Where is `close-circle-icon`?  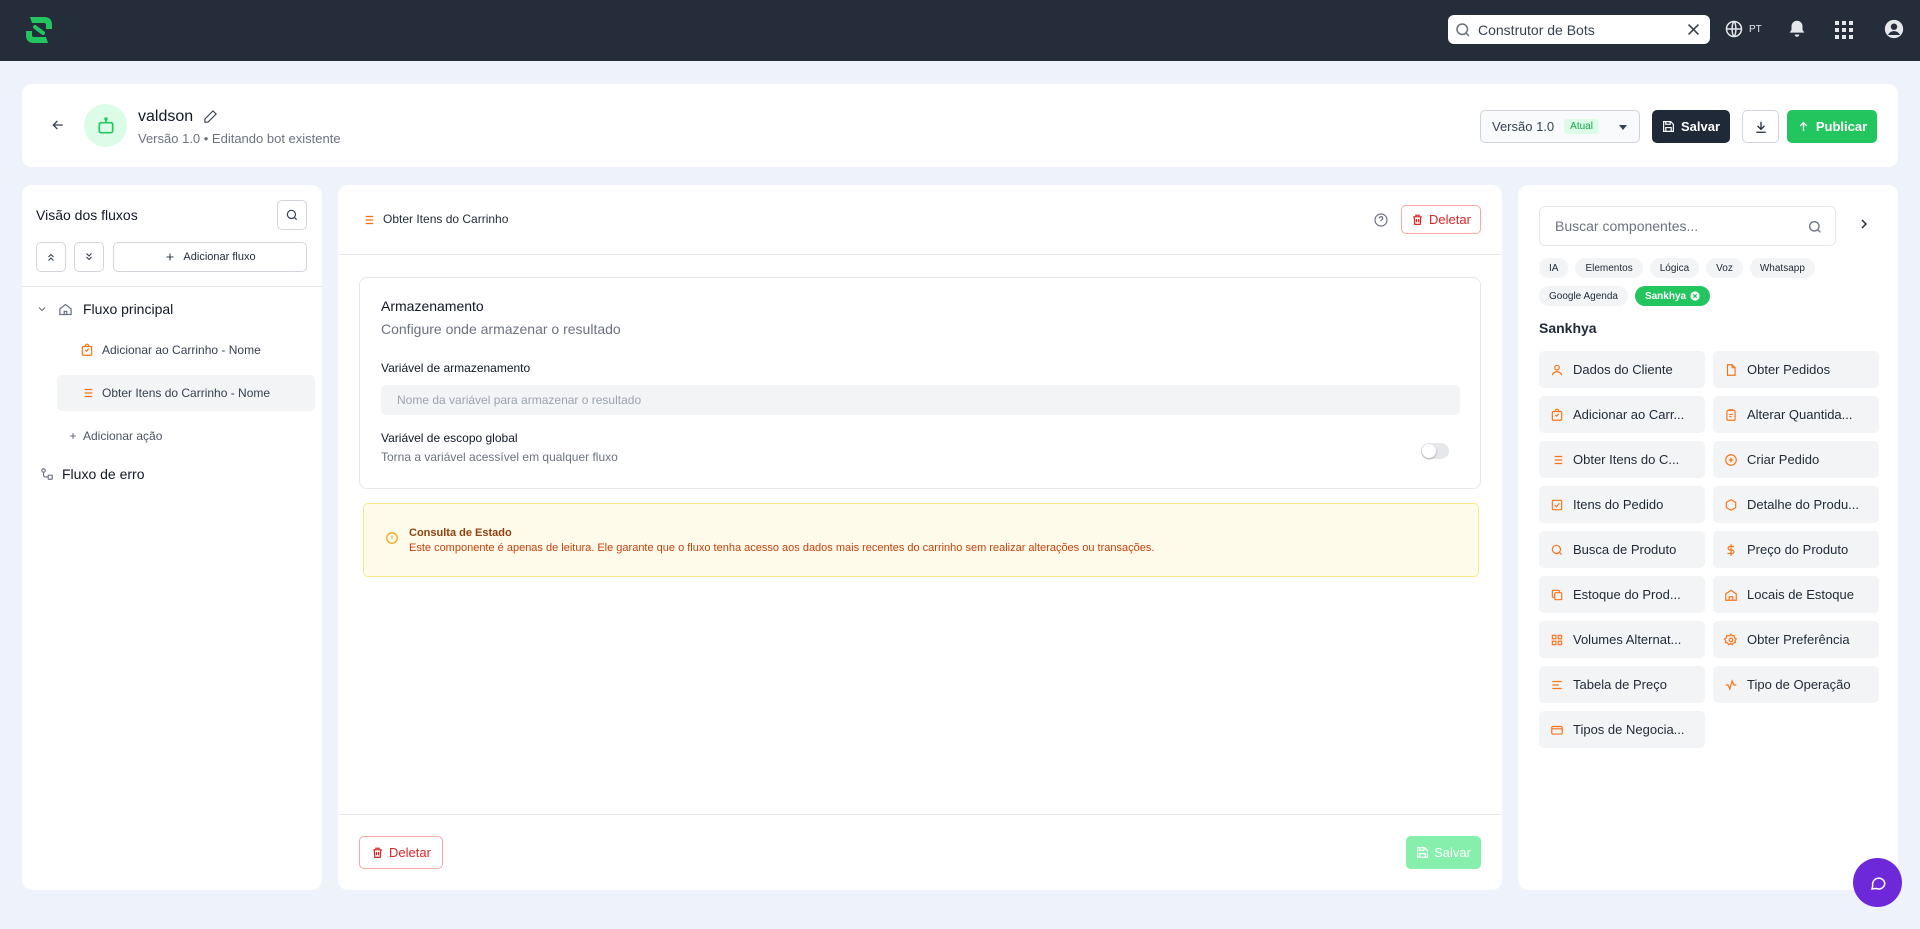
close-circle-icon is located at coordinates (1695, 296).